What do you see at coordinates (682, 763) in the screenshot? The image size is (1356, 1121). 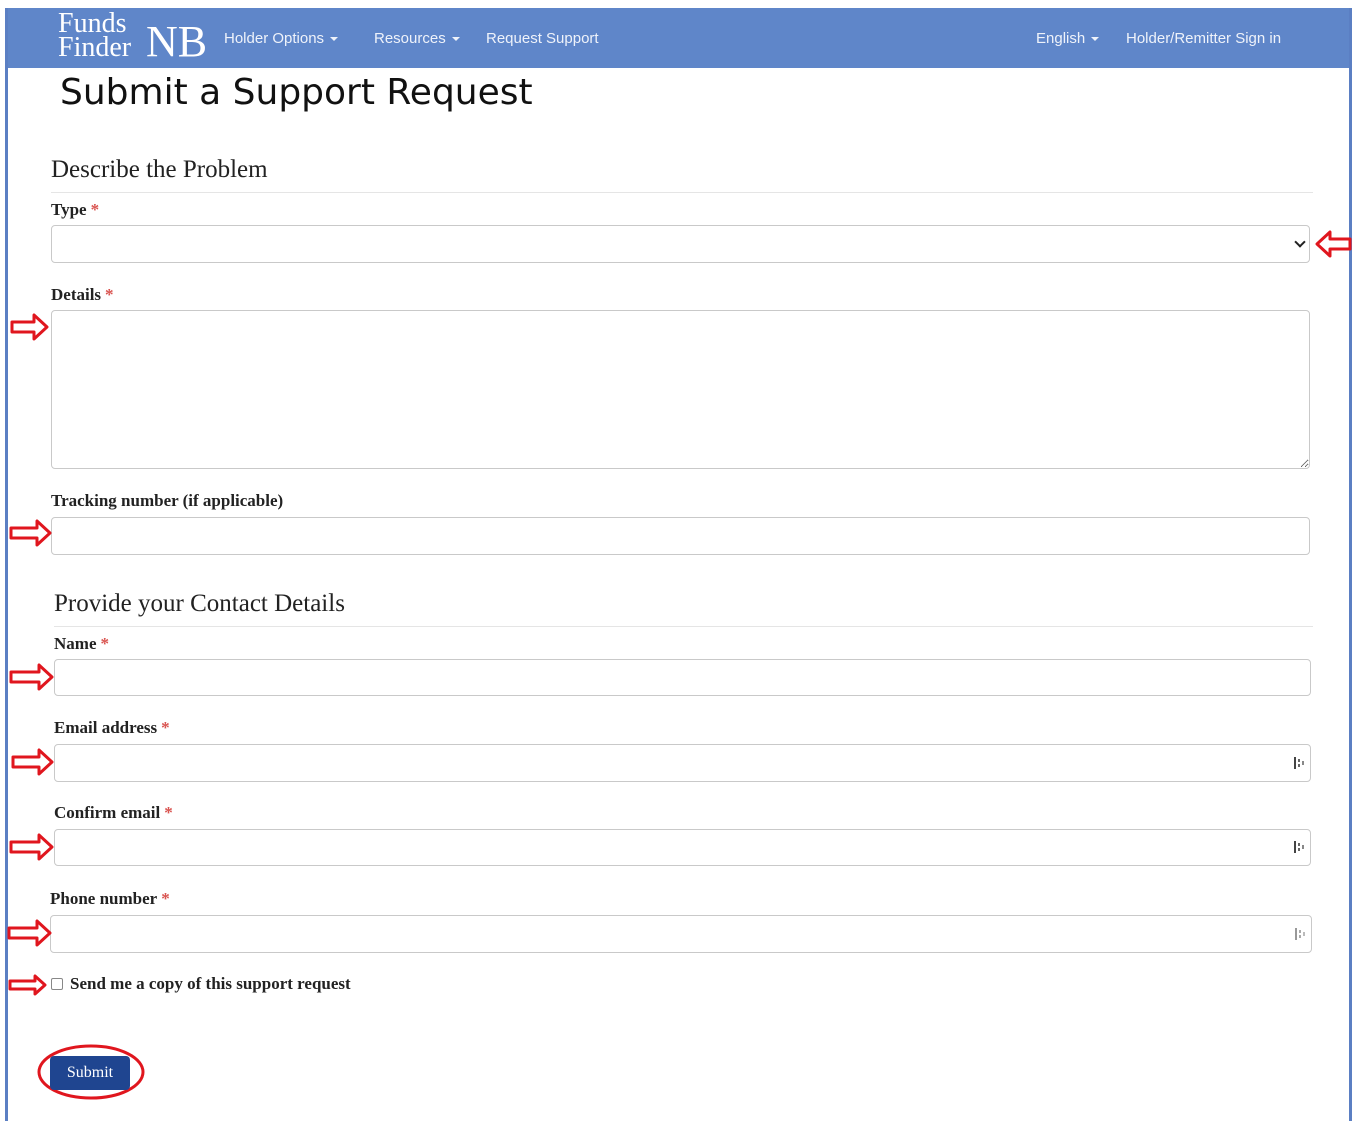 I see `email-input` at bounding box center [682, 763].